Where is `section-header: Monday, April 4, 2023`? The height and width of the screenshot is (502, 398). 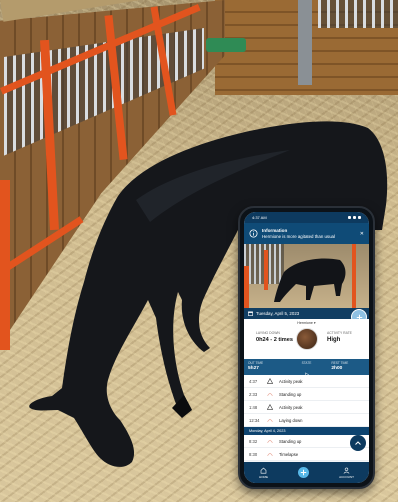 section-header: Monday, April 4, 2023 is located at coordinates (306, 431).